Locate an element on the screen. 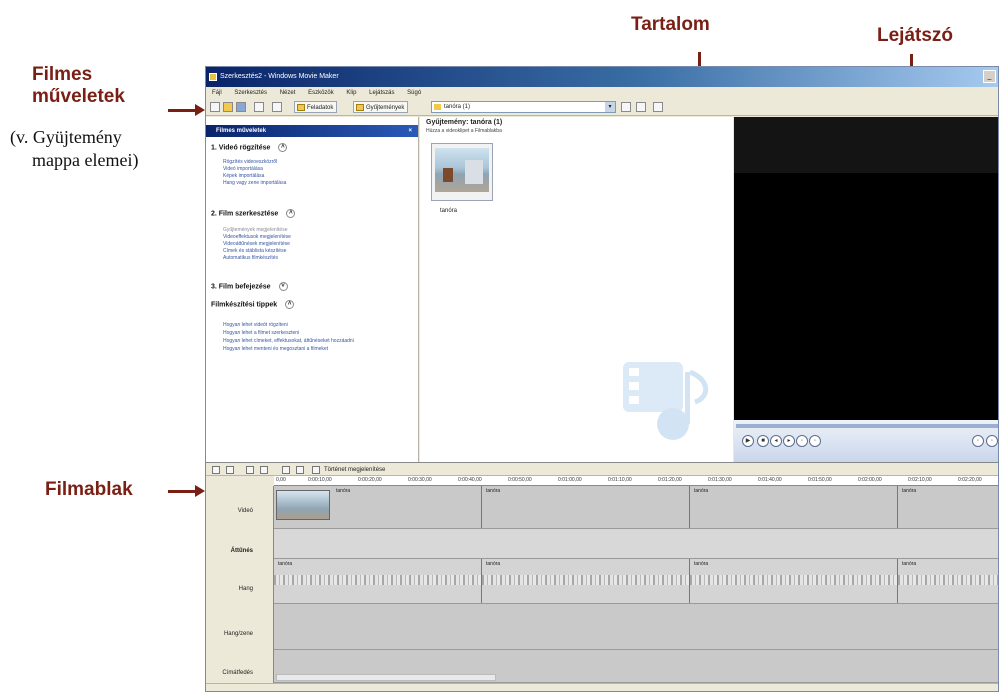 This screenshot has width=999, height=692. annotation-player: Lejátszó is located at coordinates (915, 35).